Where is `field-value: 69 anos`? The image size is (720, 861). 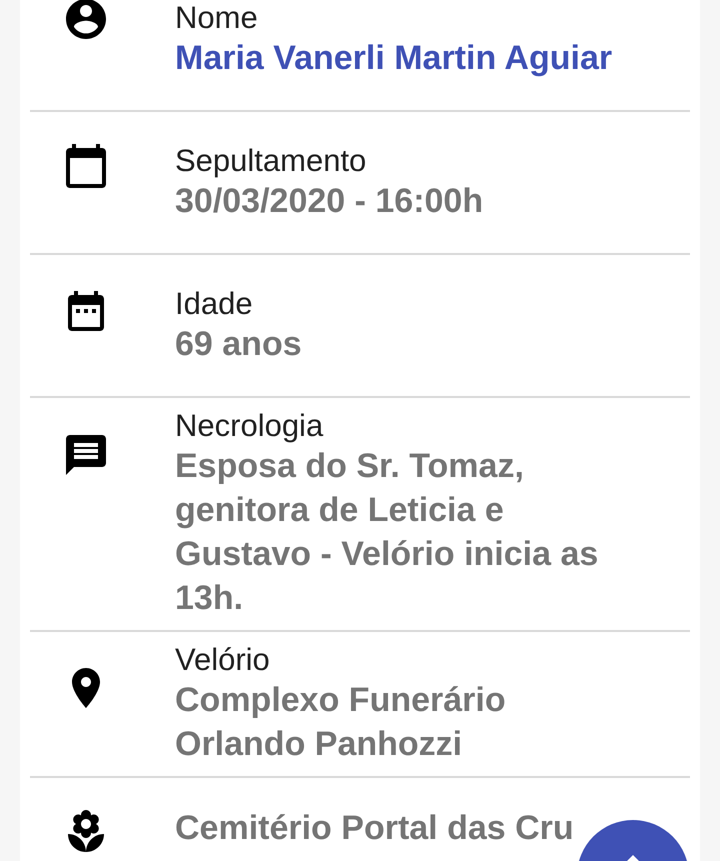 field-value: 69 anos is located at coordinates (238, 344).